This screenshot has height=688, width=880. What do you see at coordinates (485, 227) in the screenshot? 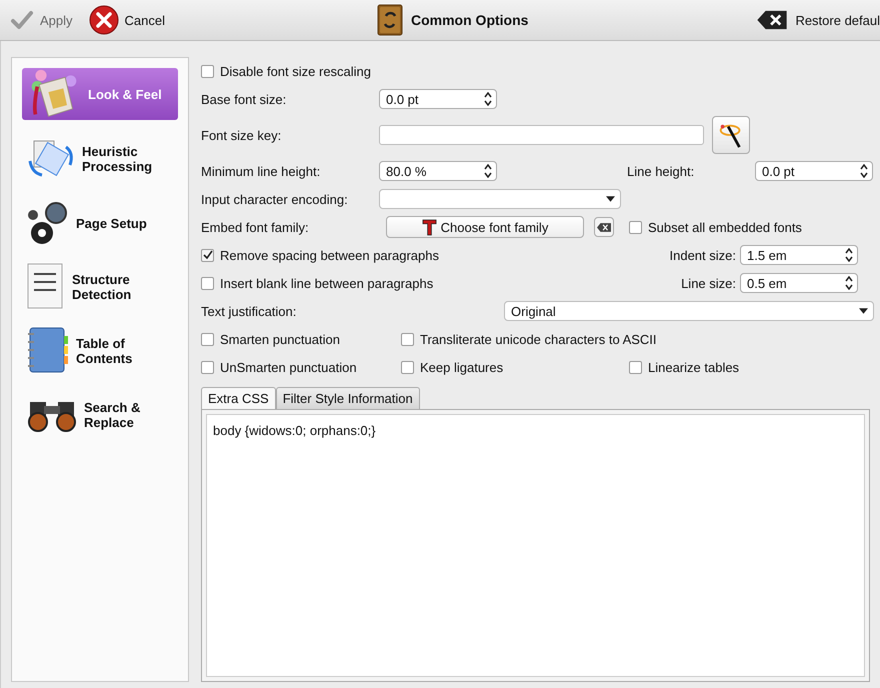
I see `choose-font-button: Choose font family` at bounding box center [485, 227].